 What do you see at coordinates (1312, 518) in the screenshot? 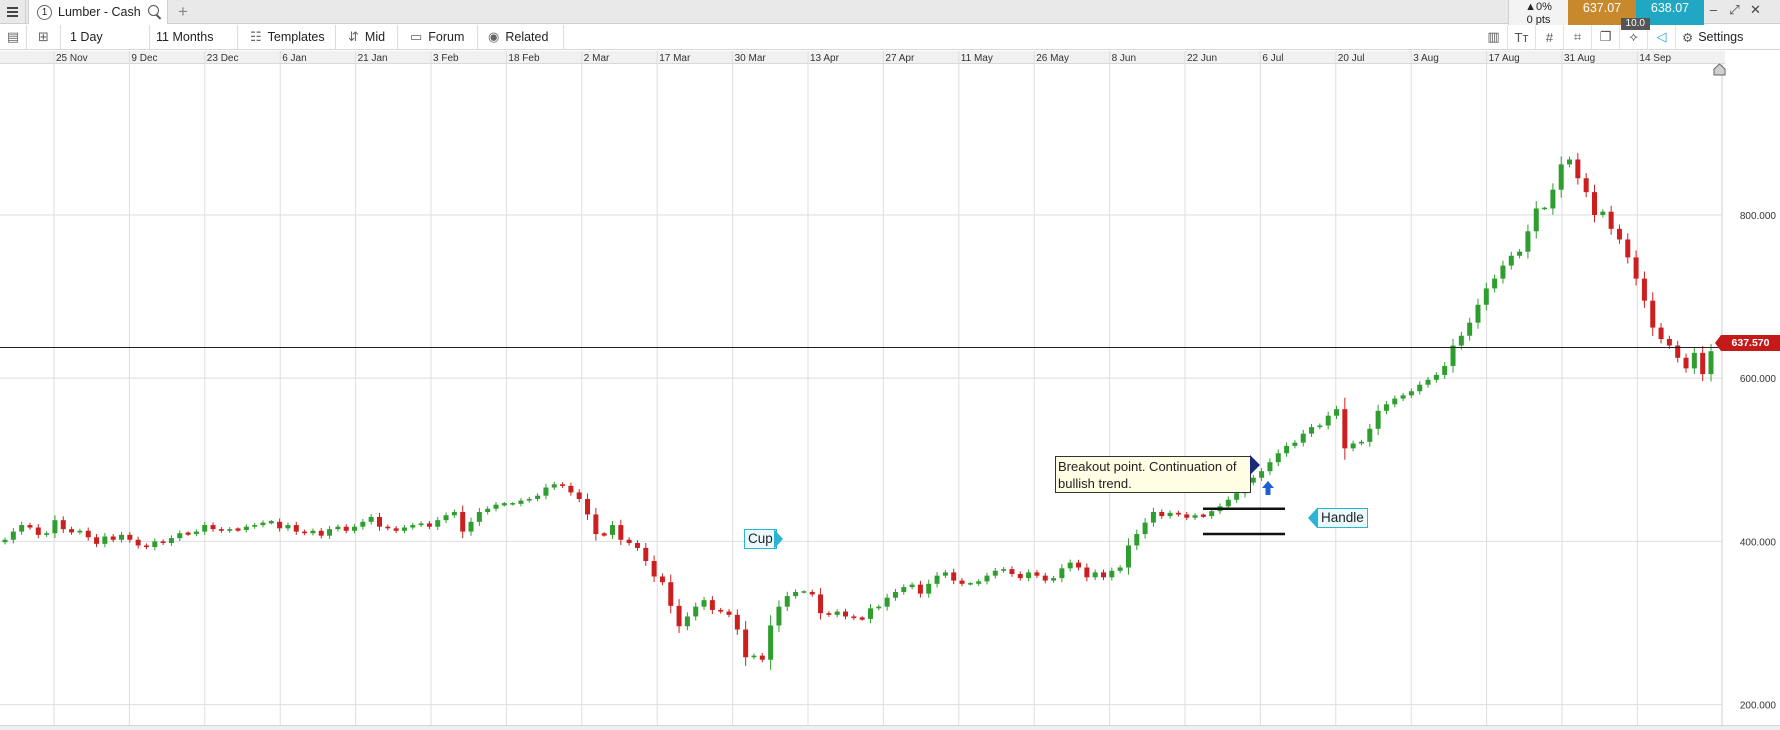
I see `handle-marker-icon` at bounding box center [1312, 518].